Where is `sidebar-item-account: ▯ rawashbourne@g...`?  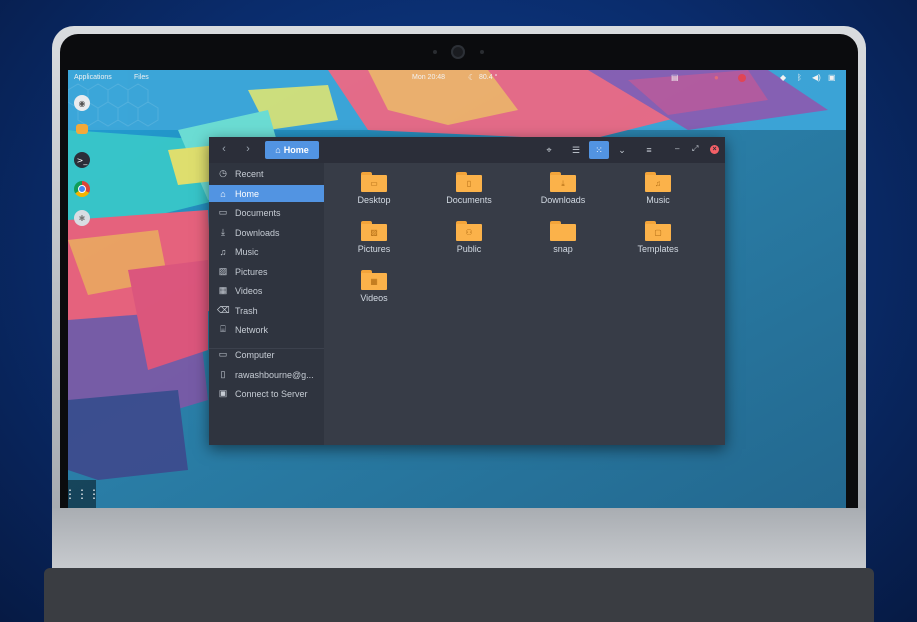 sidebar-item-account: ▯ rawashbourne@g... is located at coordinates (266, 374).